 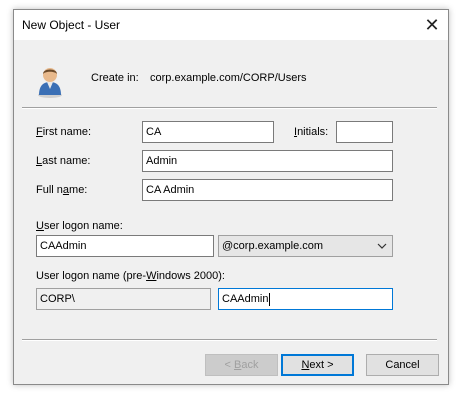 I want to click on title-bar: New Object - User ✕, so click(x=231, y=25).